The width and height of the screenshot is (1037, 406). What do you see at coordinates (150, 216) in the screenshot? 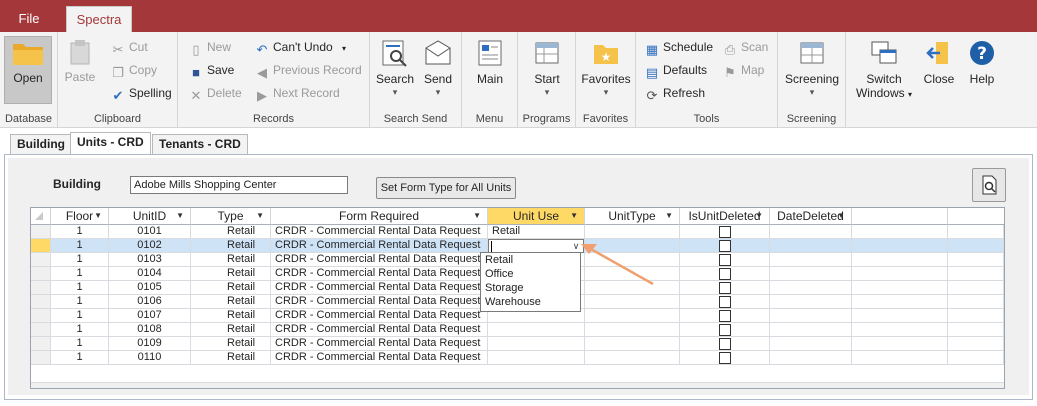
I see `column-header-unit-id: UnitID ▼` at bounding box center [150, 216].